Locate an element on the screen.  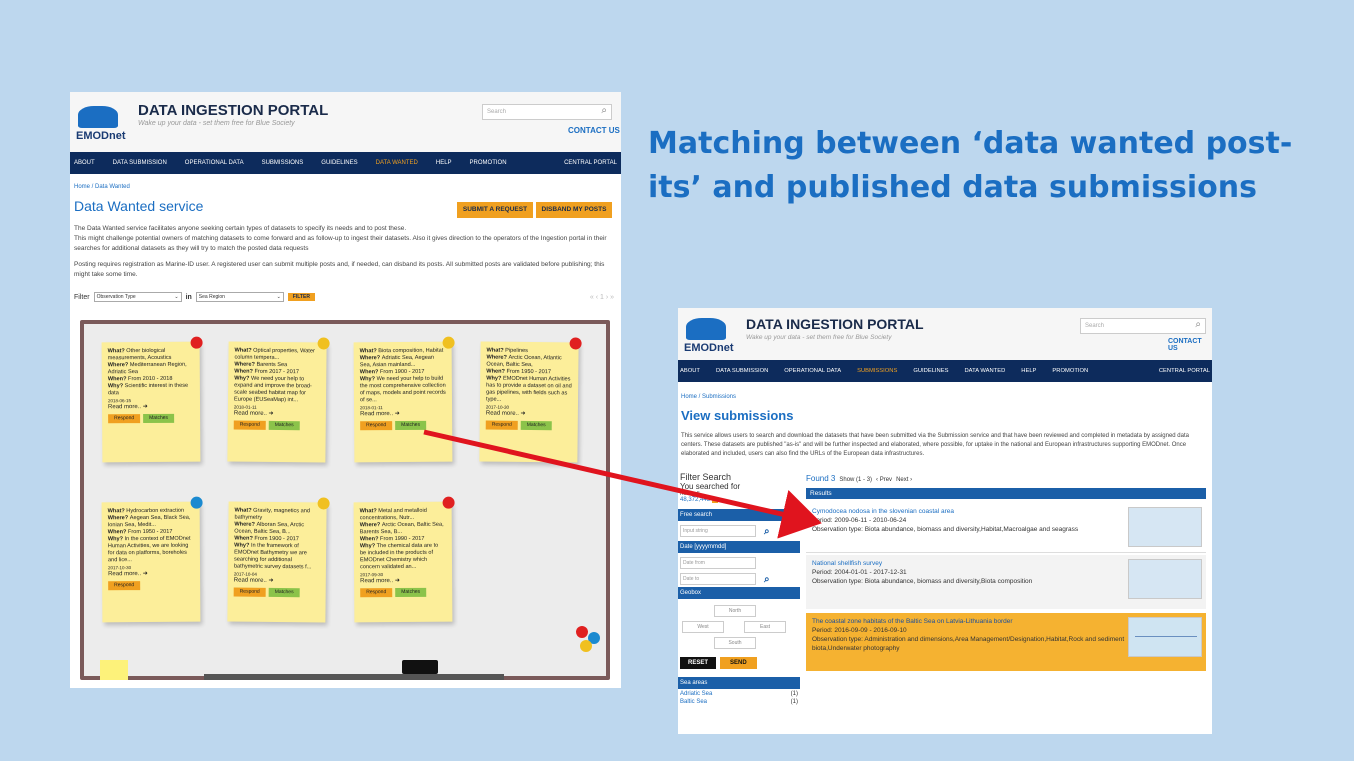
yellow-post-it-pad is located at coordinates (114, 670).